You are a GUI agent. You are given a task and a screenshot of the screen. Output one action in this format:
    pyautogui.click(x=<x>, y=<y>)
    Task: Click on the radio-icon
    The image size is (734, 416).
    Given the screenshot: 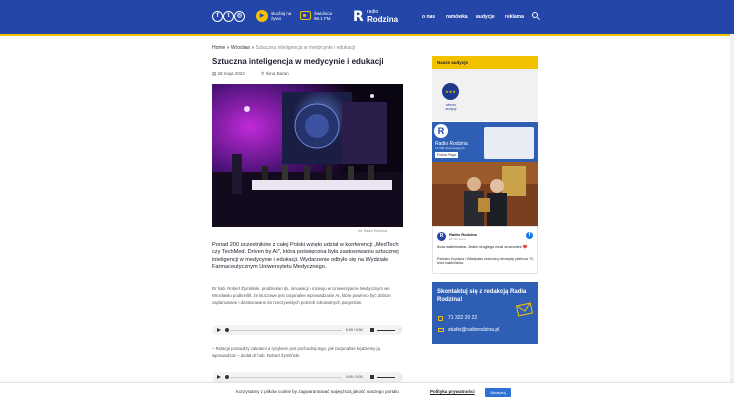 What is the action you would take?
    pyautogui.click(x=305, y=15)
    